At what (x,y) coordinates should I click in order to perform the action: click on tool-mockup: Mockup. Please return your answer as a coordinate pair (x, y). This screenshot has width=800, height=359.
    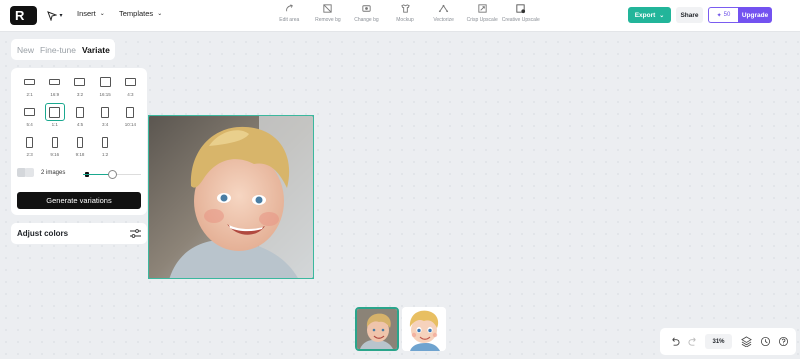
    Looking at the image, I should click on (405, 16).